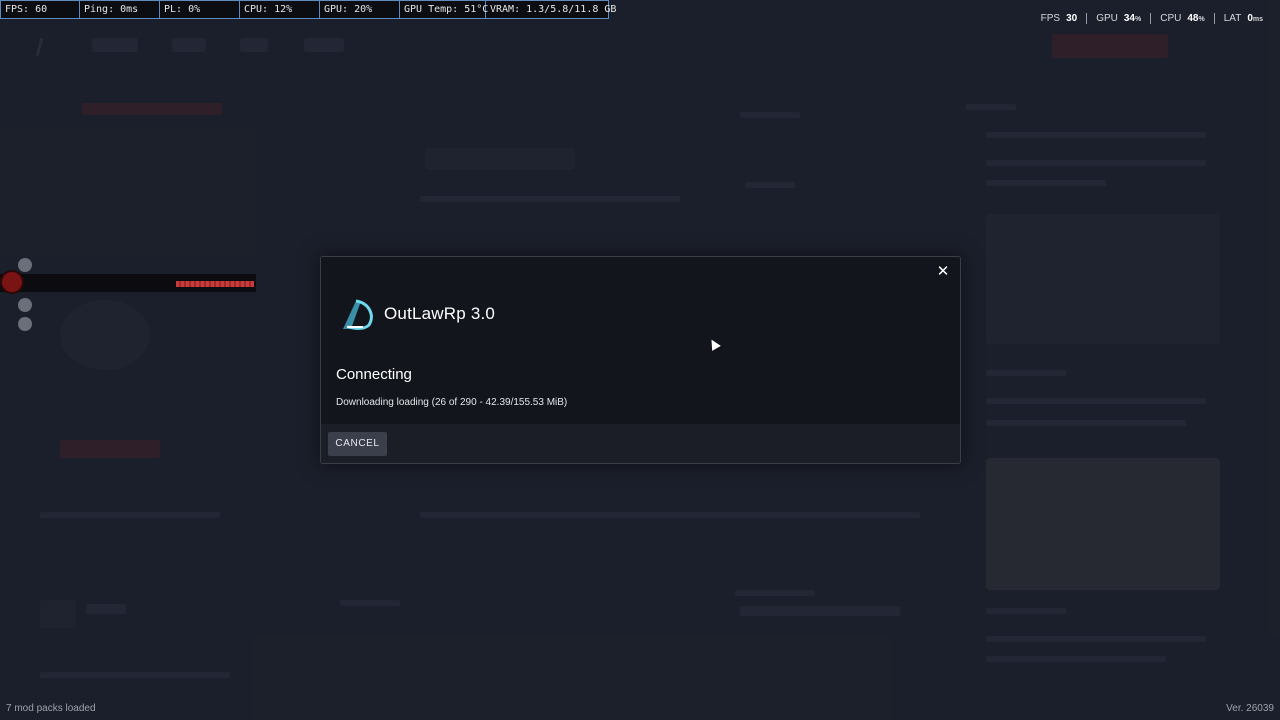 The width and height of the screenshot is (1280, 720). I want to click on system-stats: FPS 30 GPU 34% CPU 48% LAT 0ms, so click(1152, 18).